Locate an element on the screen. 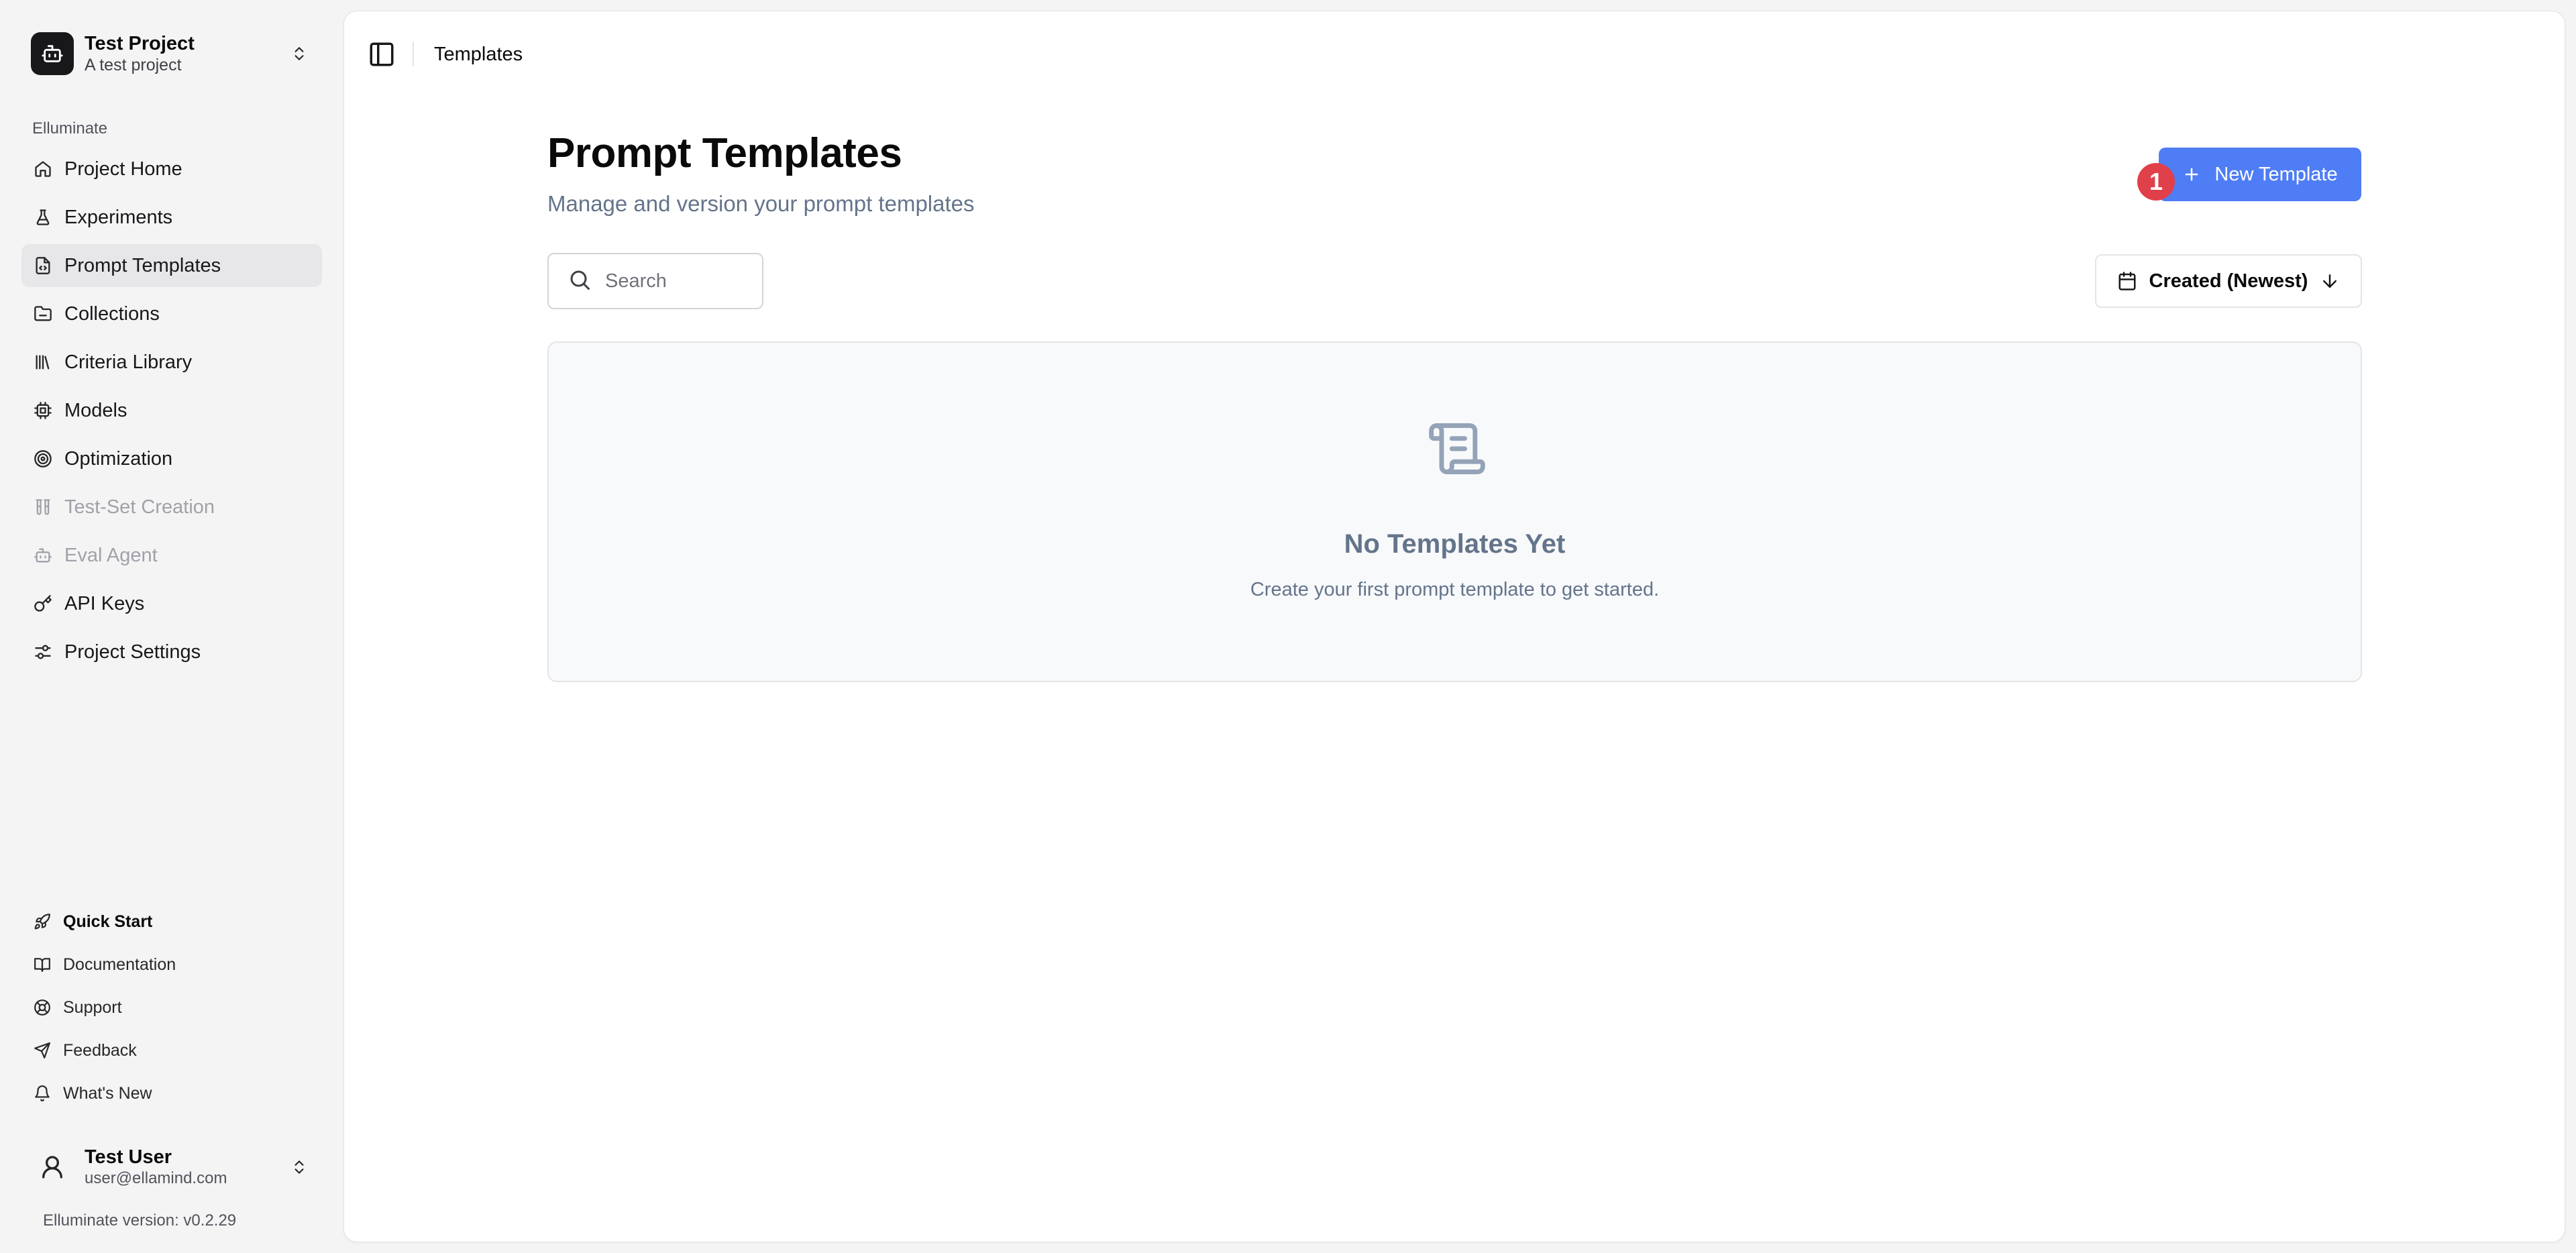 The width and height of the screenshot is (2576, 1253). user-email: user@ellamind.com is located at coordinates (156, 1178).